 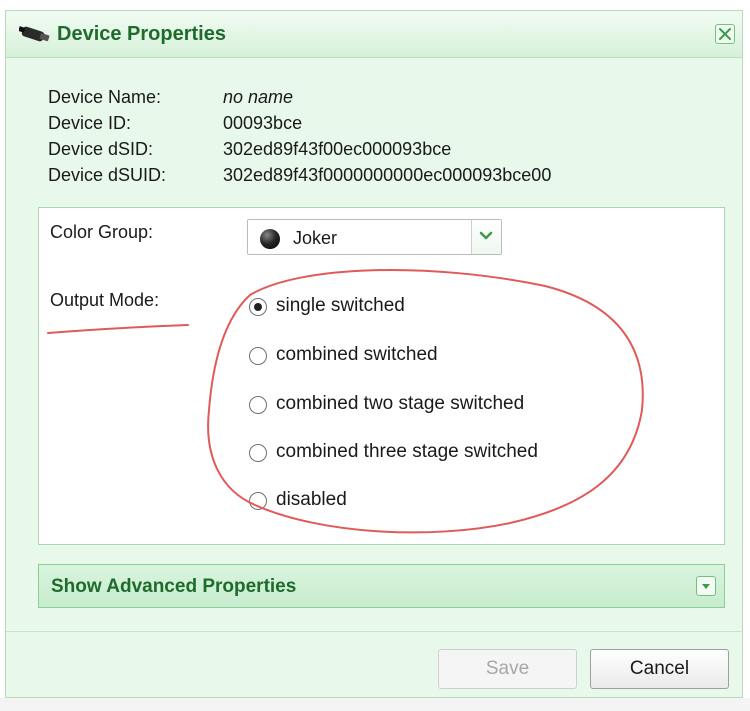 What do you see at coordinates (174, 586) in the screenshot?
I see `show-advanced-properties-label: Show Advanced Properties` at bounding box center [174, 586].